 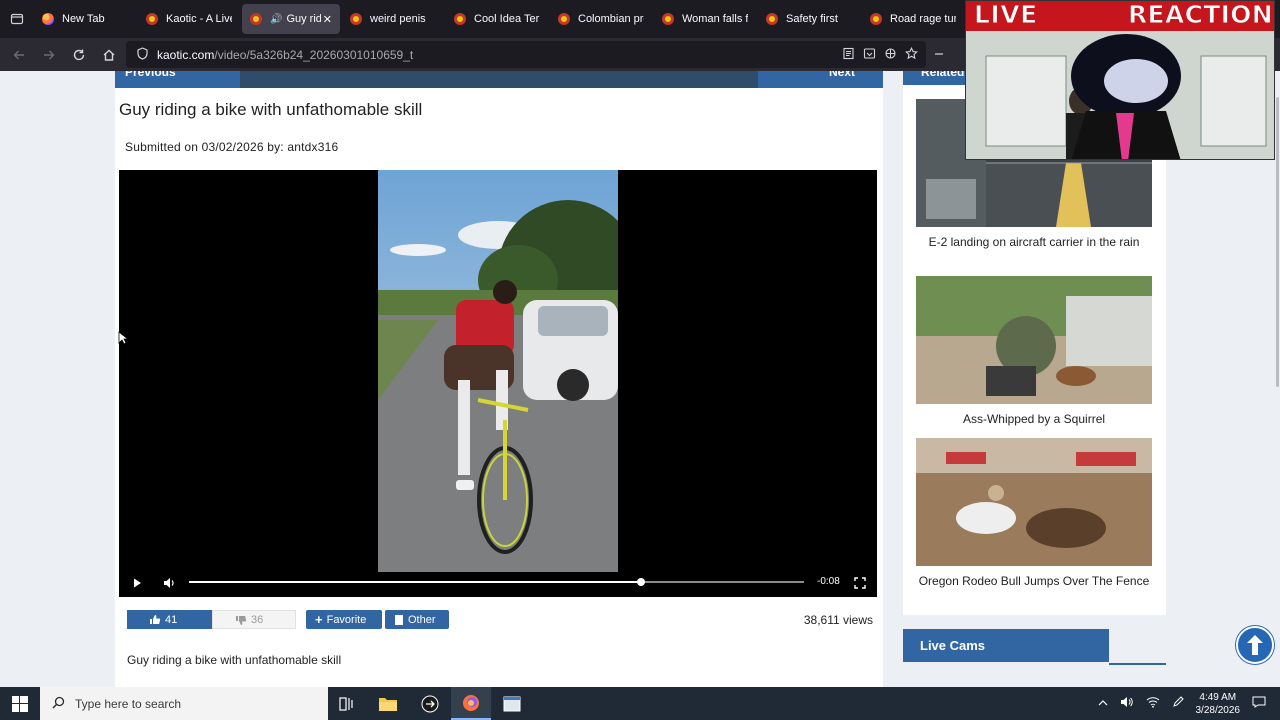 I want to click on page-scrollbar, so click(x=1277, y=379).